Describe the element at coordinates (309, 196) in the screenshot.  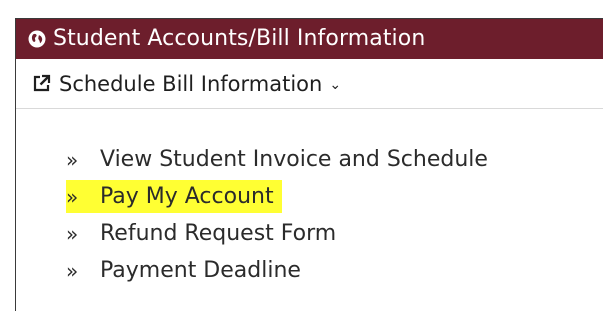
I see `link-pay-my-account: » Pay My Account` at that location.